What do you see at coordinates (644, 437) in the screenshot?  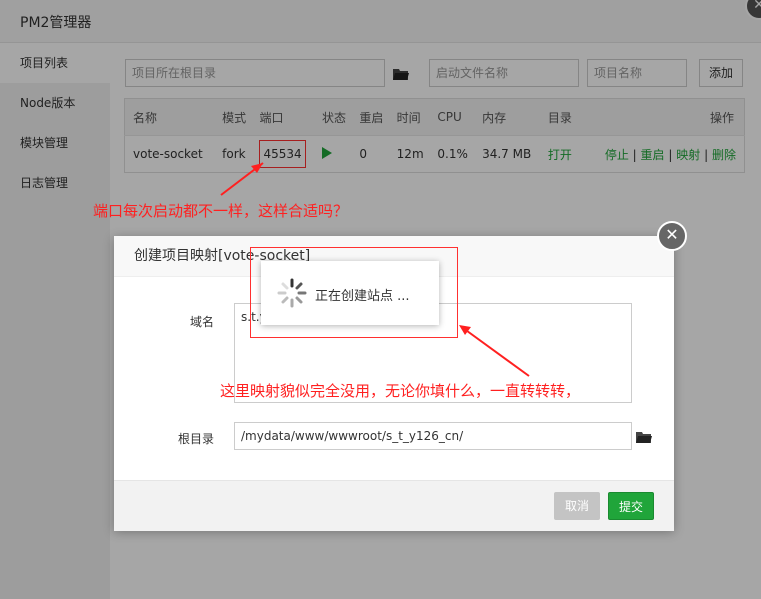 I see `root-dir-folder-icon` at bounding box center [644, 437].